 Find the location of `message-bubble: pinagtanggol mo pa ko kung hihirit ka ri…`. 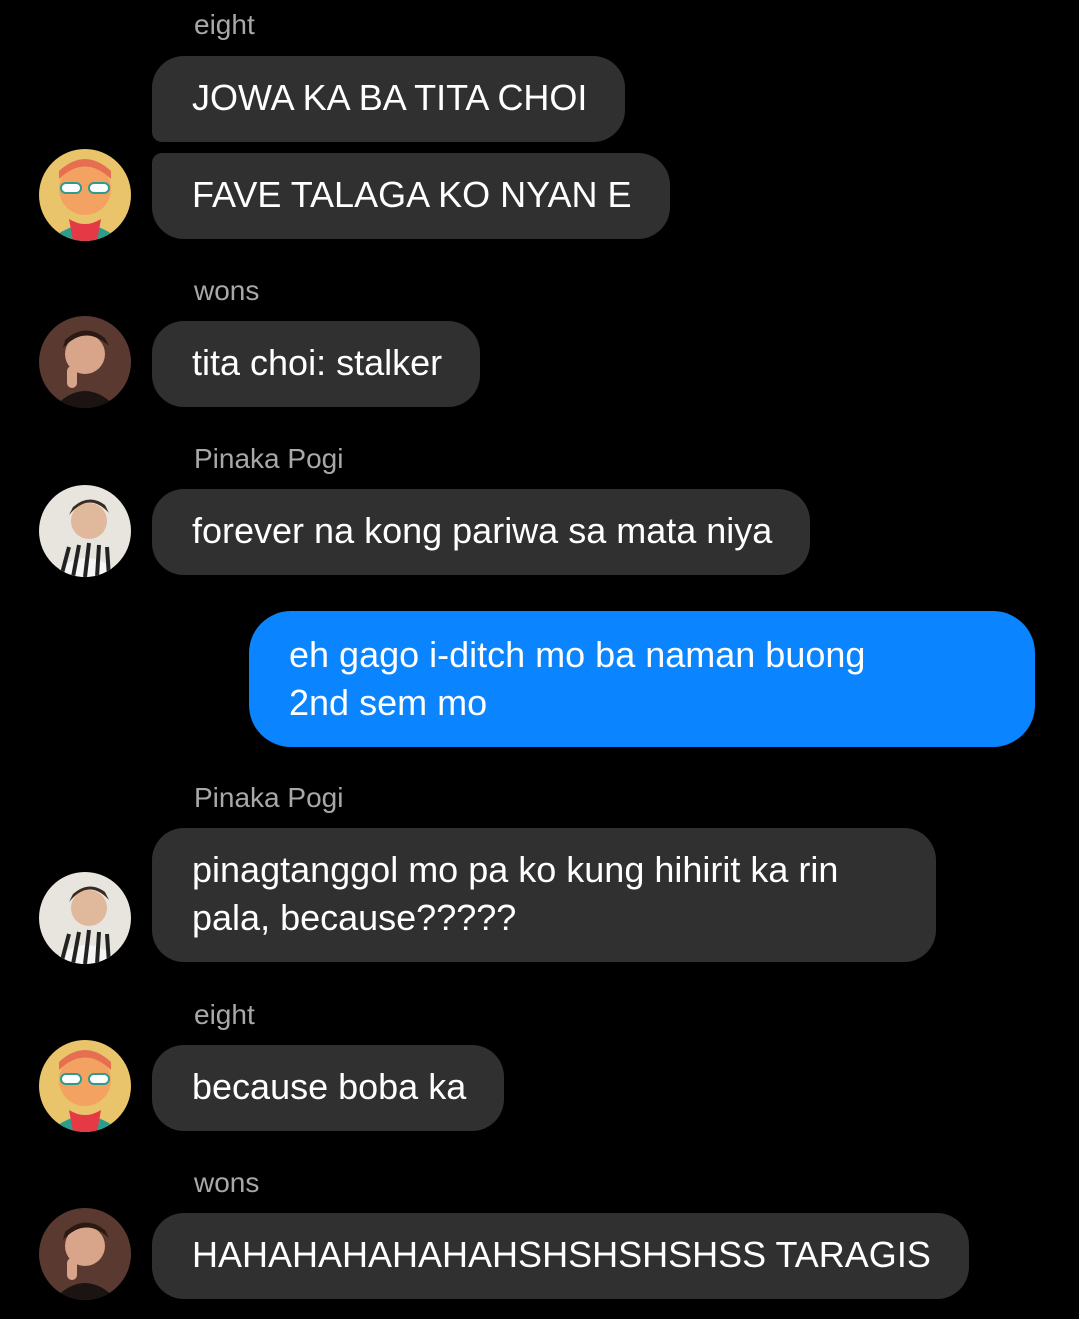

message-bubble: pinagtanggol mo pa ko kung hihirit ka ri… is located at coordinates (544, 895).